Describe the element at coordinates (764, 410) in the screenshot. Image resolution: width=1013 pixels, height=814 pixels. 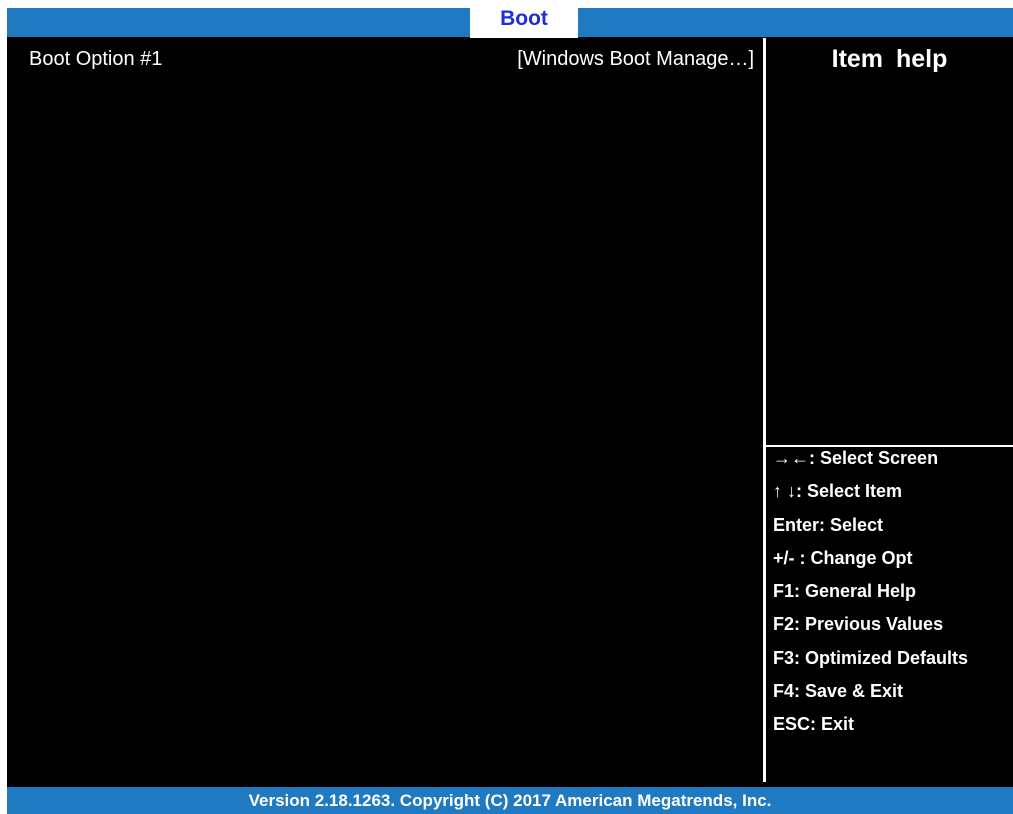
I see `panel-divider` at that location.